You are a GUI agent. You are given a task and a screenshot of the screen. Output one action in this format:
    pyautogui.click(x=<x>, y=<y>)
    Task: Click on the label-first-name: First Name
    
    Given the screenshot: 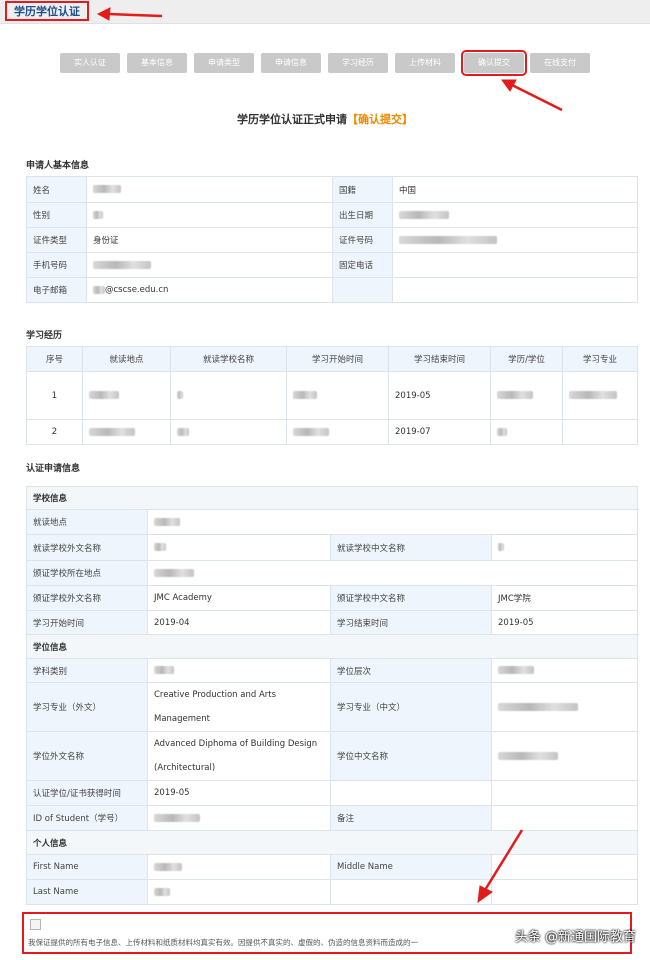 What is the action you would take?
    pyautogui.click(x=87, y=867)
    